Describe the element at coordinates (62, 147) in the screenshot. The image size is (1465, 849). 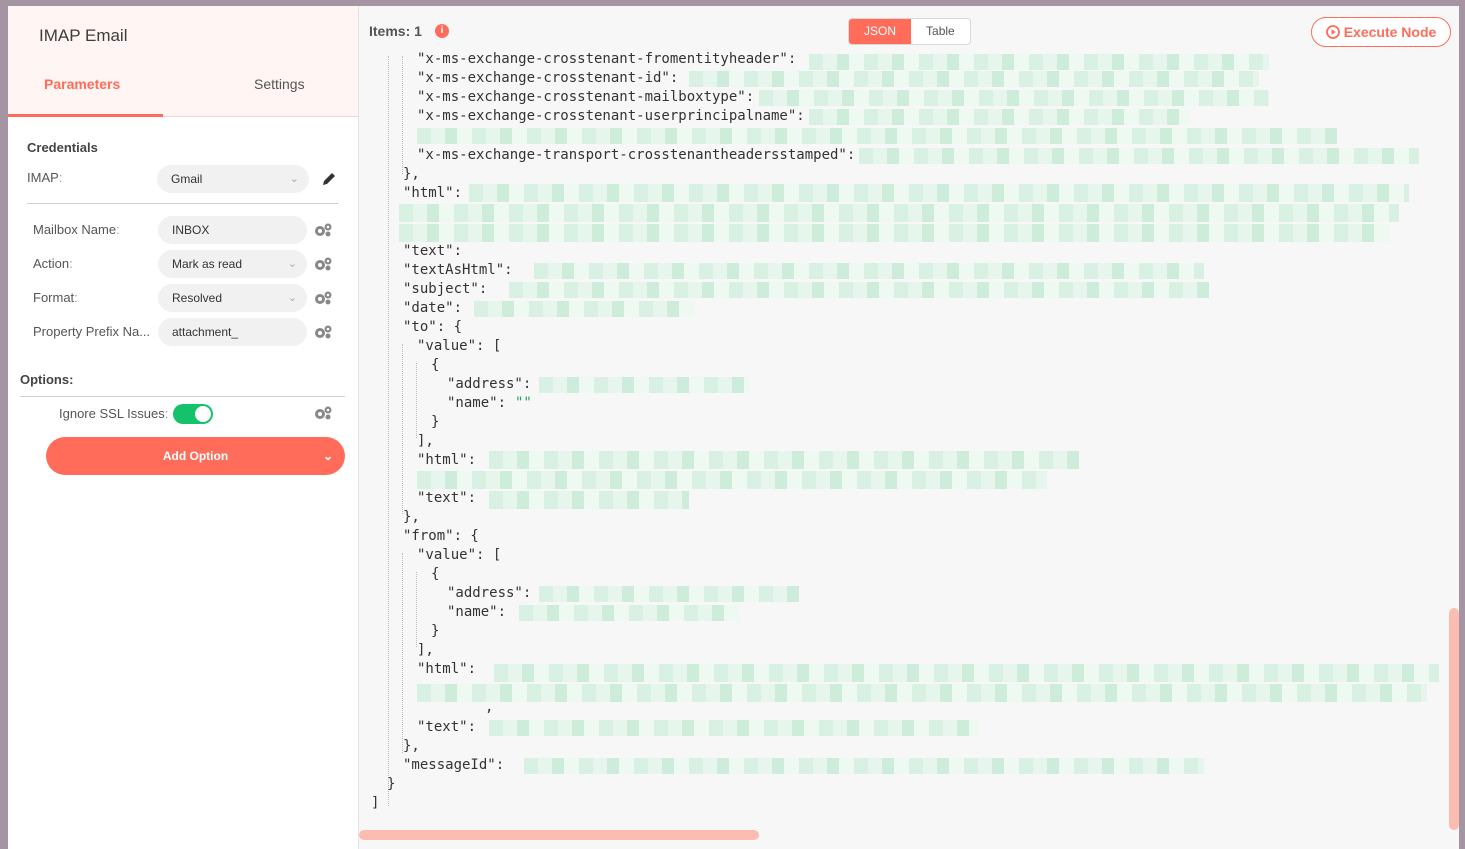
I see `credentials-heading: Credentials` at that location.